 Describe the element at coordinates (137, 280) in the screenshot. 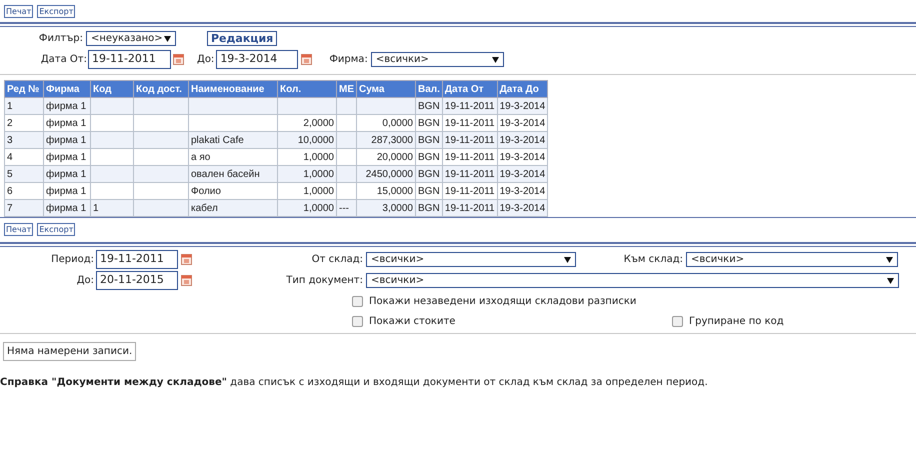

I see `date-field: 20-11-2015` at that location.